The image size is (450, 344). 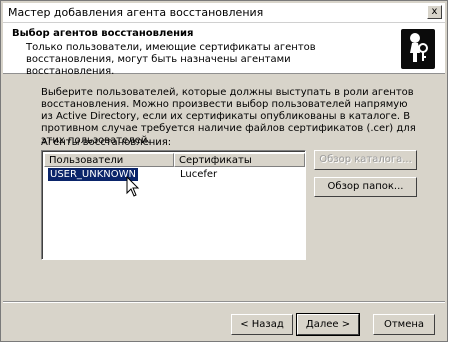 I want to click on agent-key-icon, so click(x=418, y=49).